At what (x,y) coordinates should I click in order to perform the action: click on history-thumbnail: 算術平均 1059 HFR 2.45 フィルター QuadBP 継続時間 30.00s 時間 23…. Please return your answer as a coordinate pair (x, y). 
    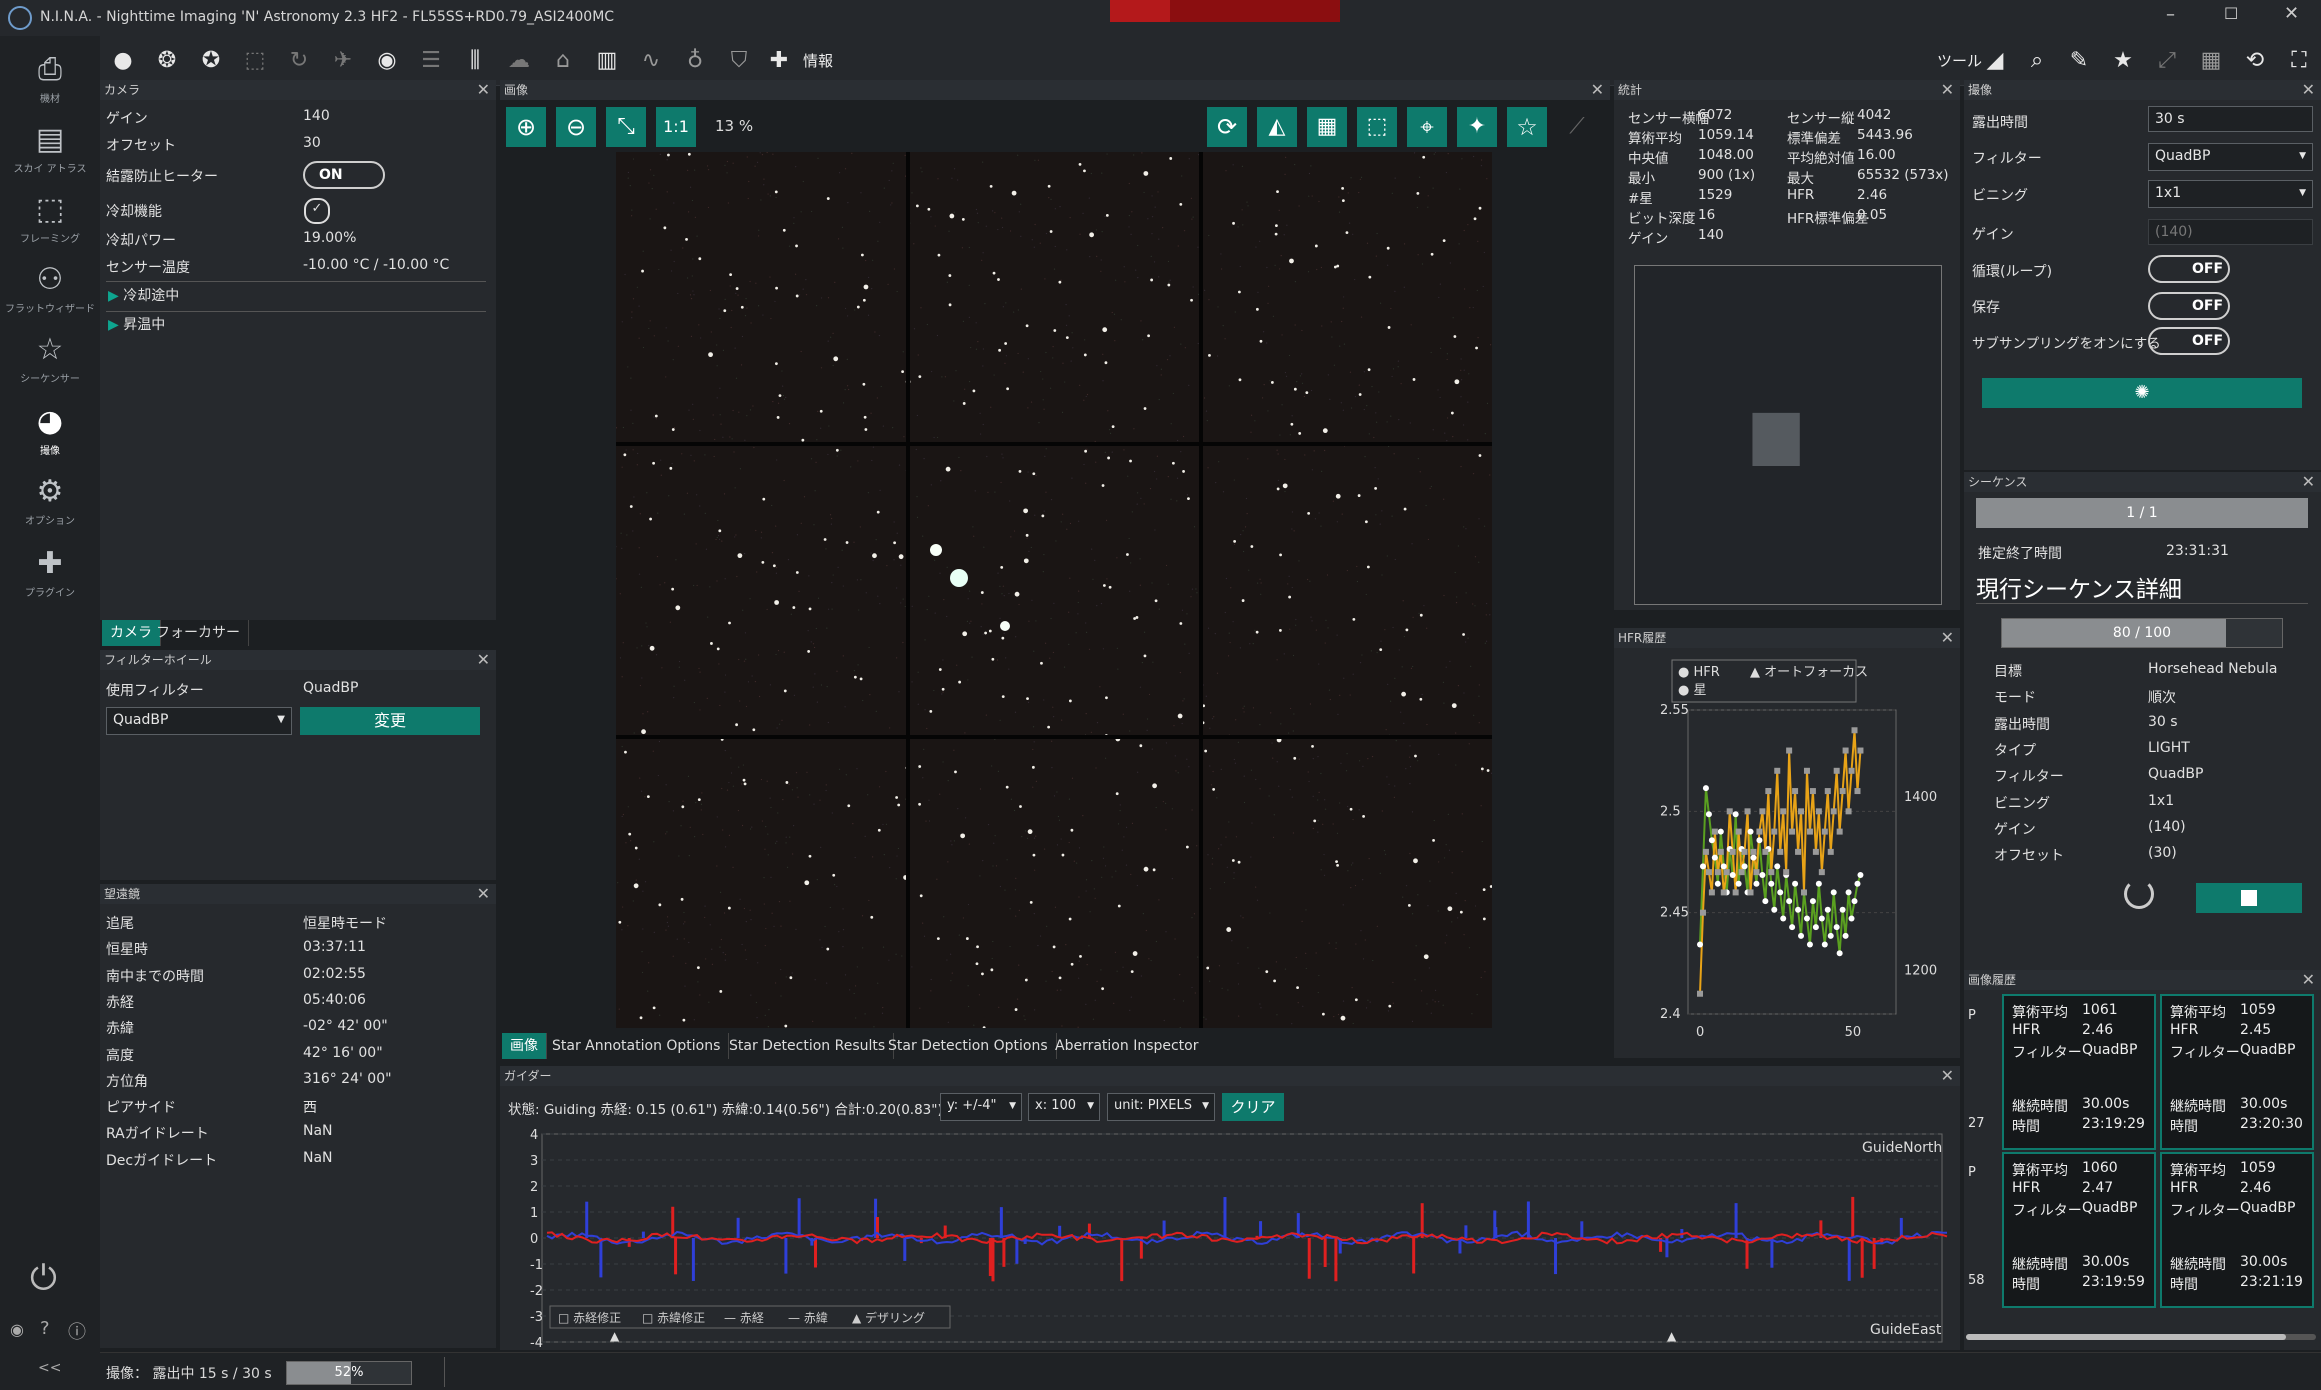
    Looking at the image, I should click on (2237, 1072).